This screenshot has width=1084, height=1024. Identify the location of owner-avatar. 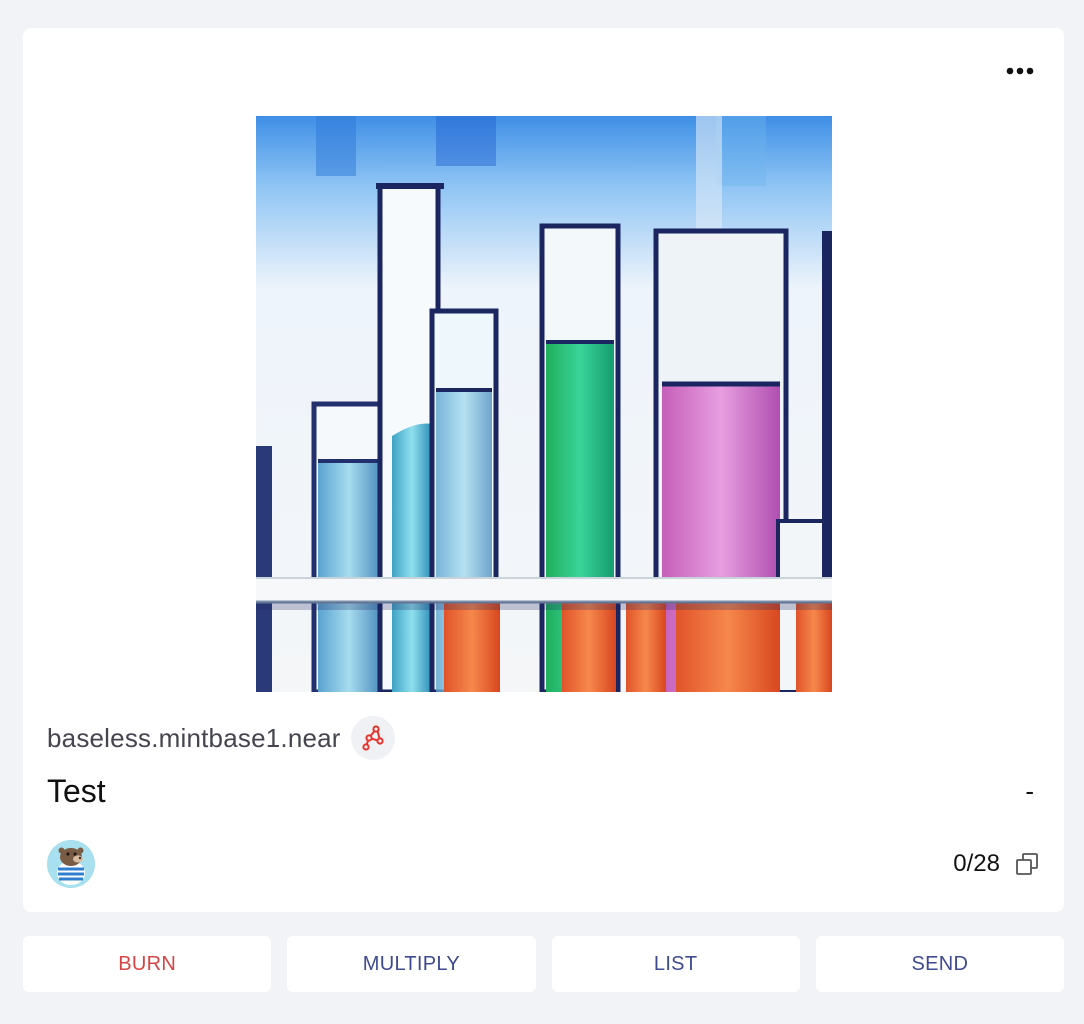
(71, 864).